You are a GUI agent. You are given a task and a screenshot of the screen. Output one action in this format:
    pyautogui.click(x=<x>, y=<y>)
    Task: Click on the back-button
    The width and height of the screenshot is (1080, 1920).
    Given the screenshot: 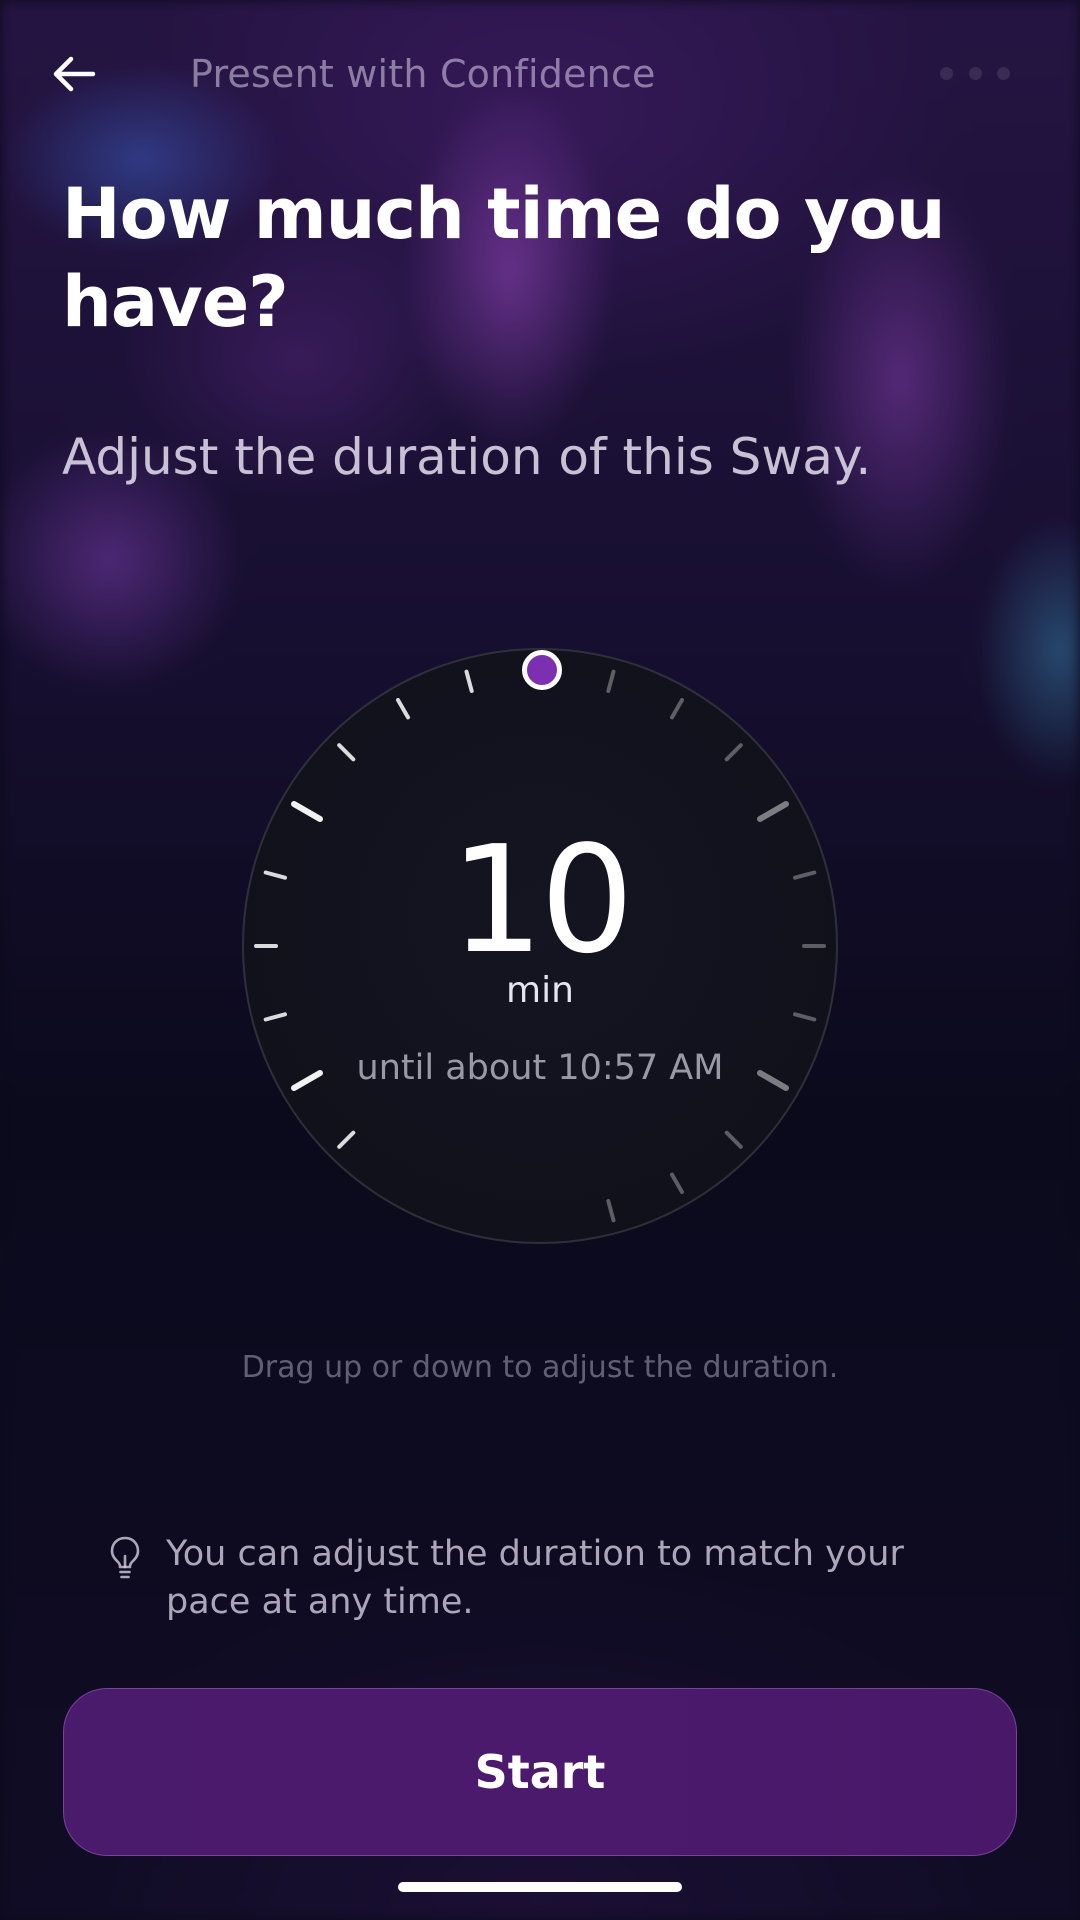 What is the action you would take?
    pyautogui.click(x=74, y=74)
    